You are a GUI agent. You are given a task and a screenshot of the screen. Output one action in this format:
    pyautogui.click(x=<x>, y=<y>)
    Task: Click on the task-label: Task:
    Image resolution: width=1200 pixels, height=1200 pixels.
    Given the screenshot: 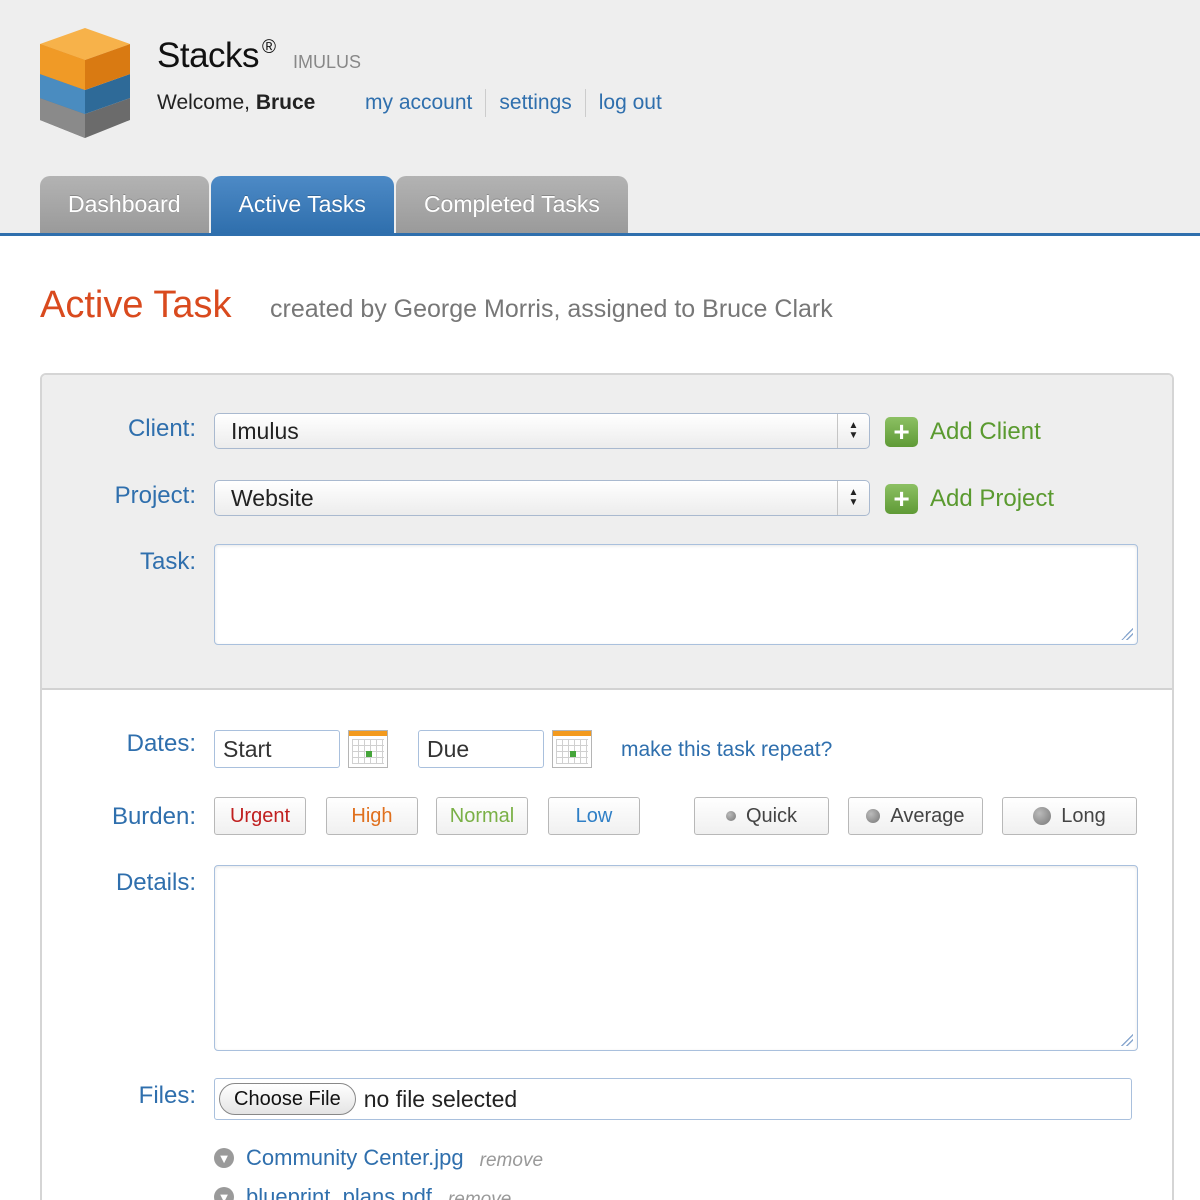 What is the action you would take?
    pyautogui.click(x=167, y=561)
    